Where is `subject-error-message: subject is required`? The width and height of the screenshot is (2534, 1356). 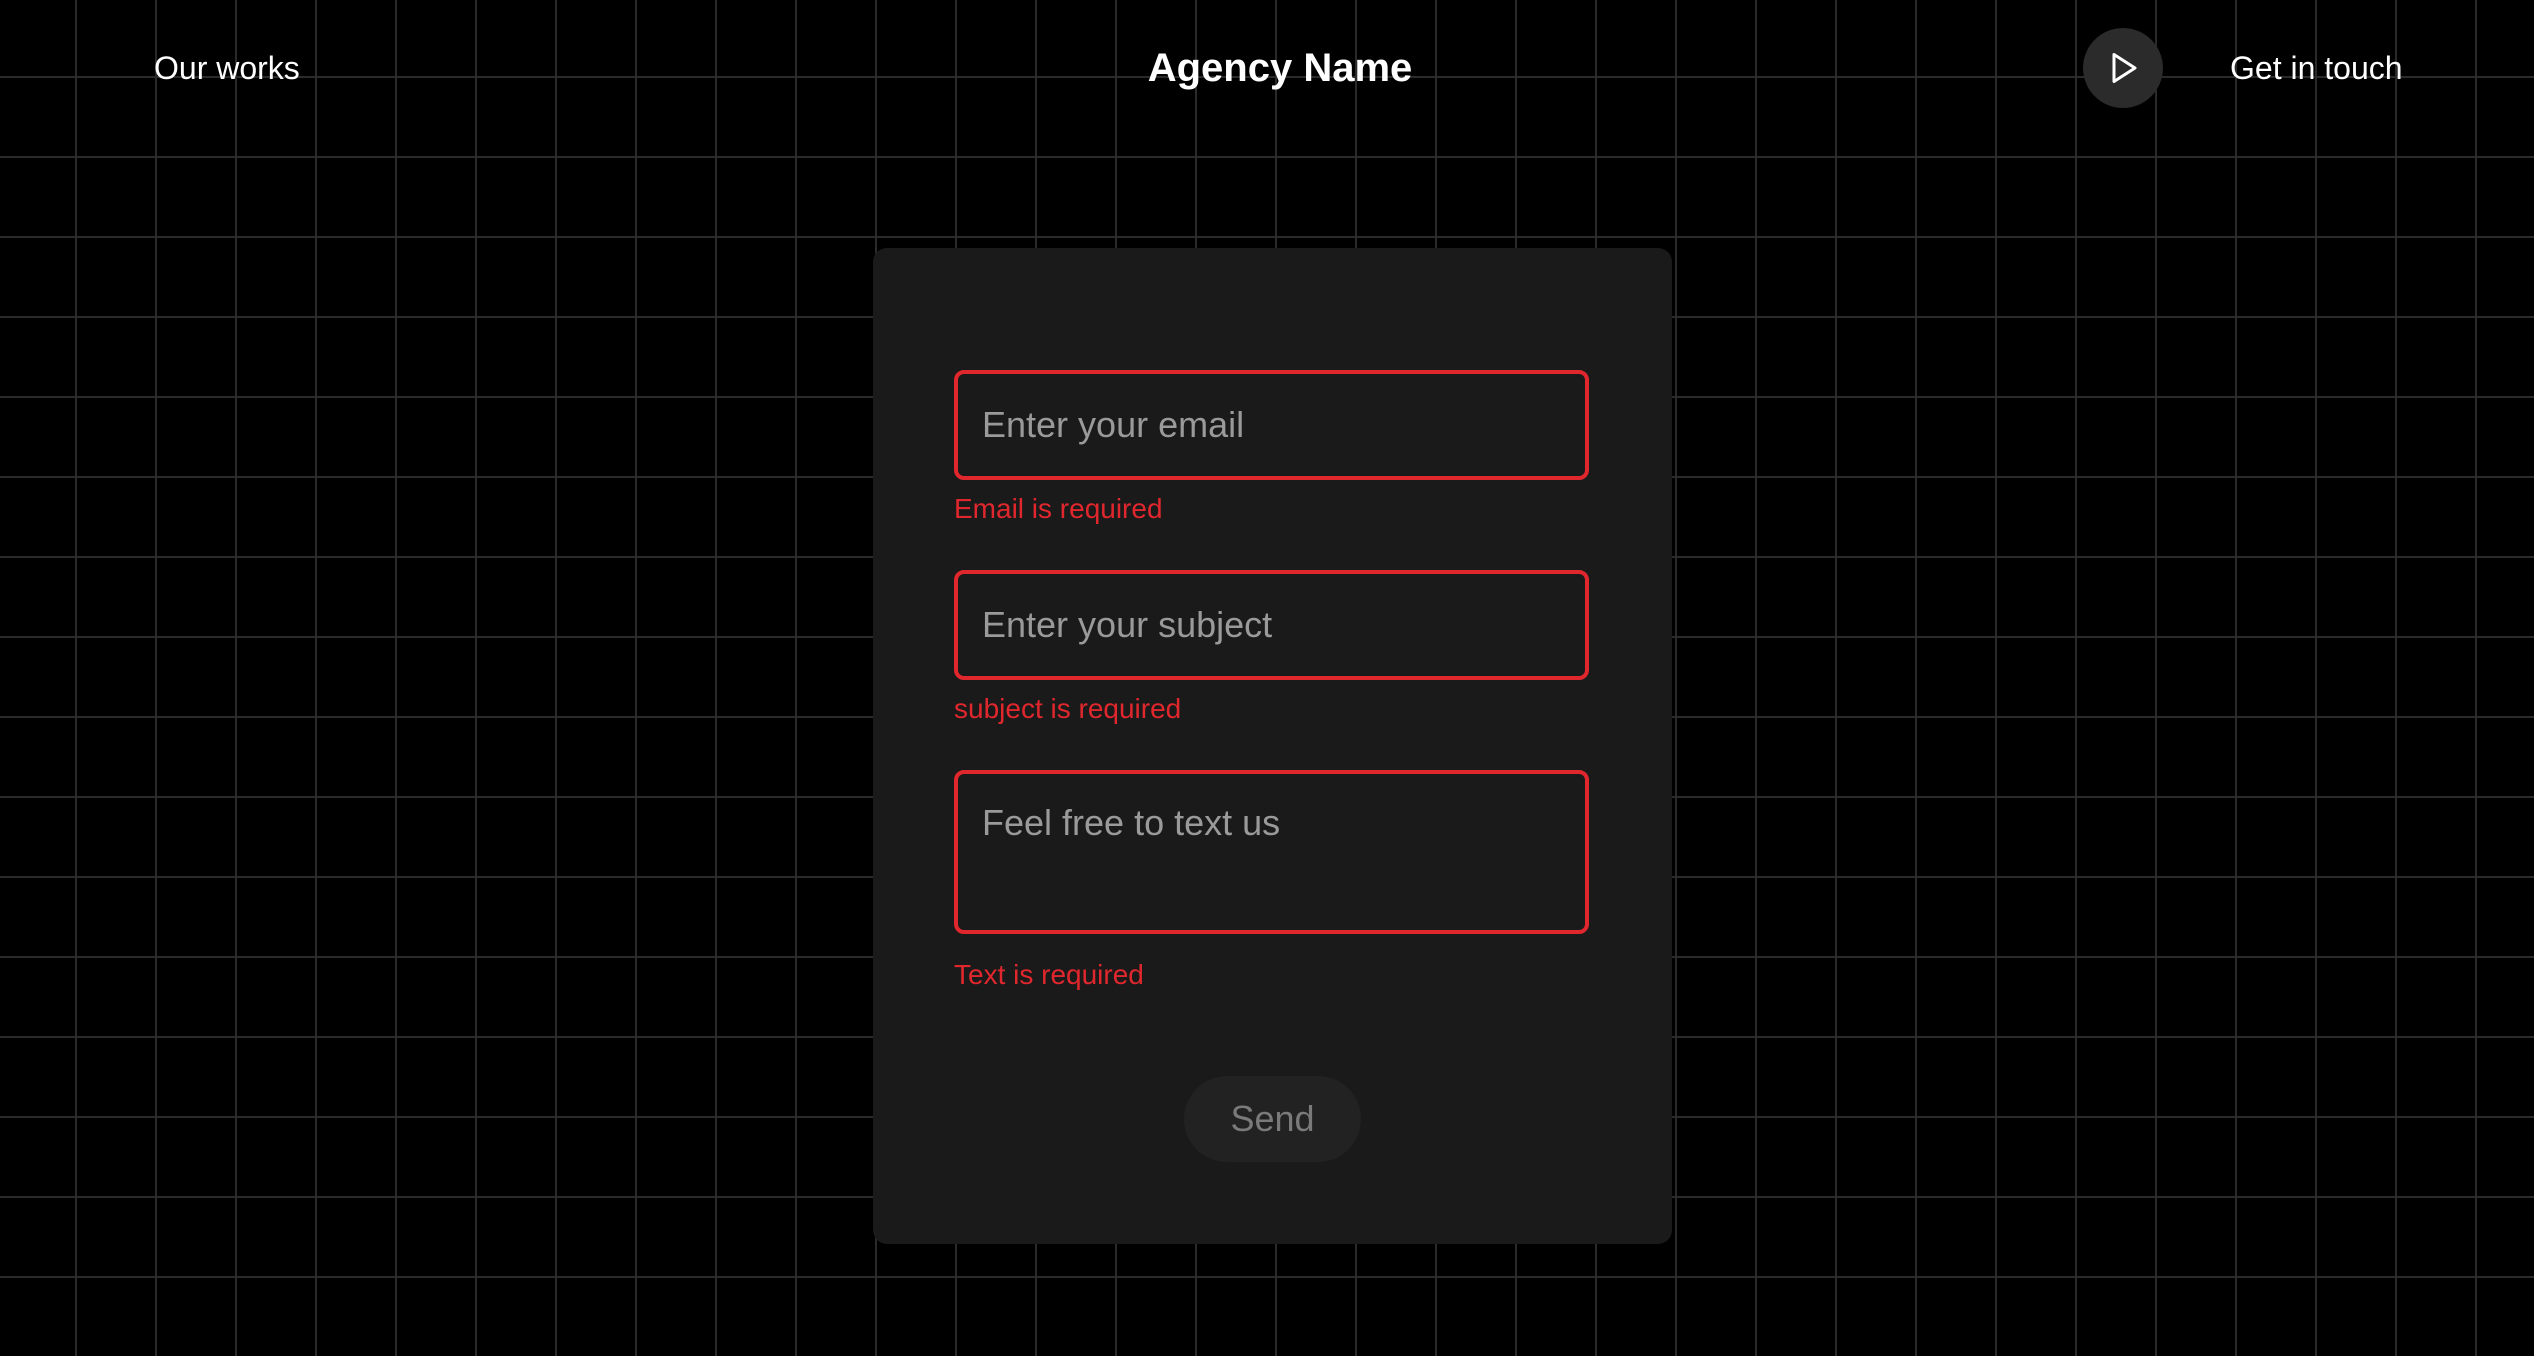 subject-error-message: subject is required is located at coordinates (1068, 708).